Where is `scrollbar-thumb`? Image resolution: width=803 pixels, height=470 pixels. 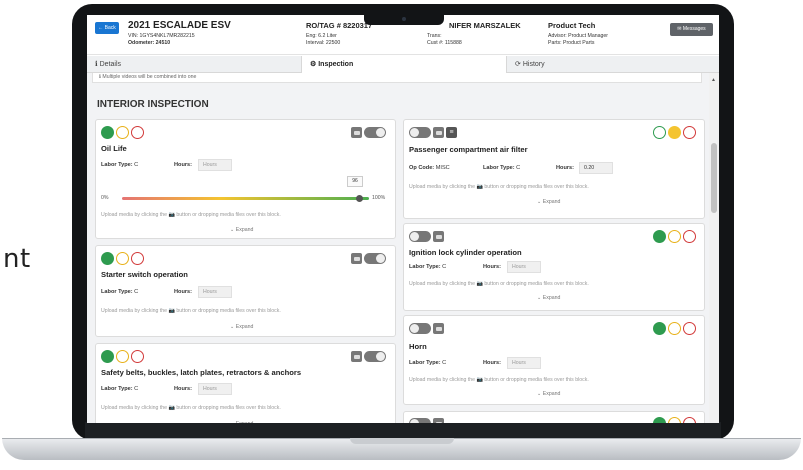 scrollbar-thumb is located at coordinates (714, 178).